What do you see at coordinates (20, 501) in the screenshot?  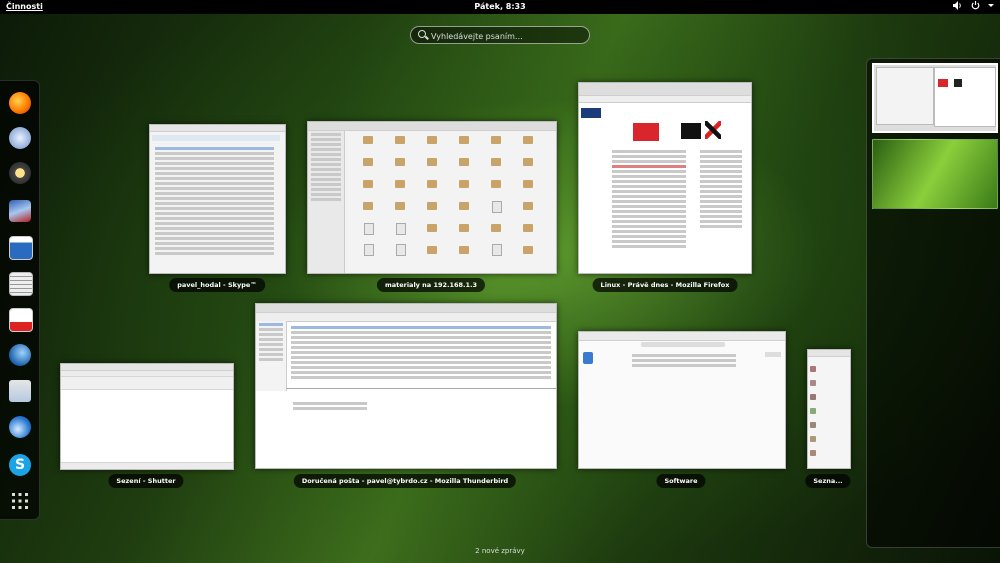 I see `show-applications-icon` at bounding box center [20, 501].